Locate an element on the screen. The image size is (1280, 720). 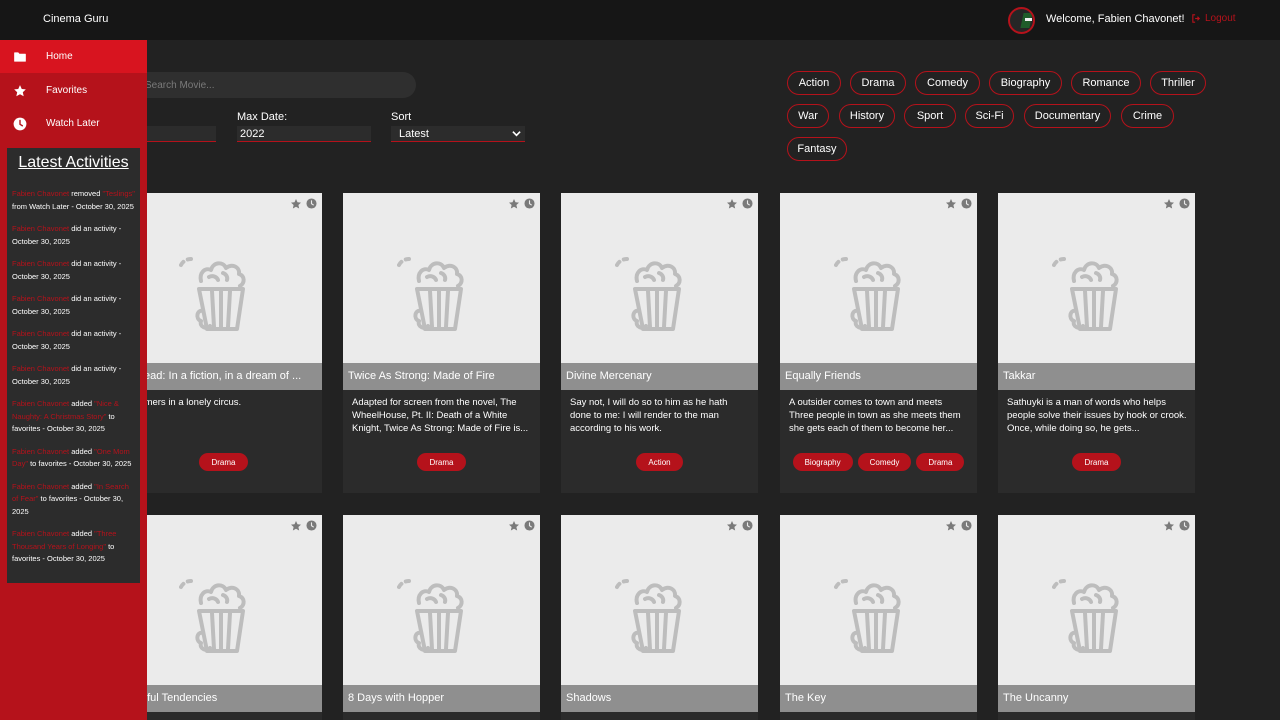
genre-tag-documentary: Documentary is located at coordinates (1067, 116).